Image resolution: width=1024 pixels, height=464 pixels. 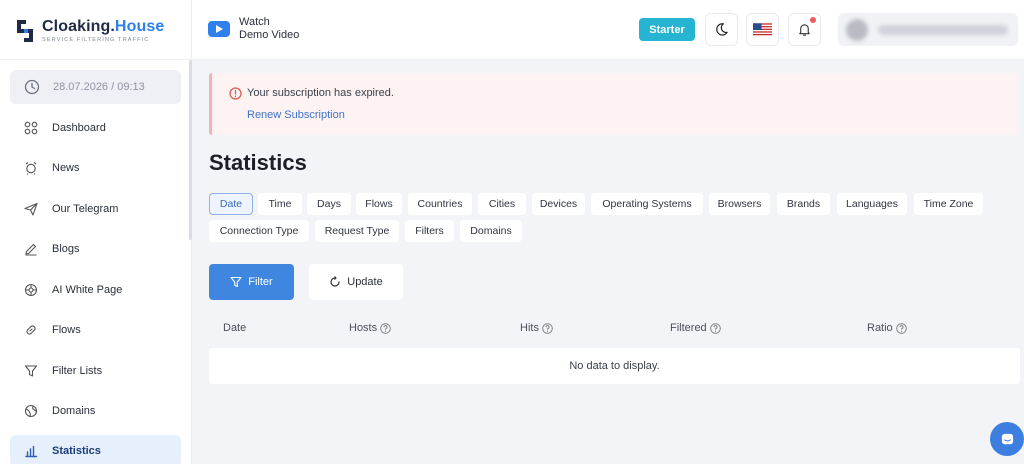 I want to click on ai-icon, so click(x=31, y=290).